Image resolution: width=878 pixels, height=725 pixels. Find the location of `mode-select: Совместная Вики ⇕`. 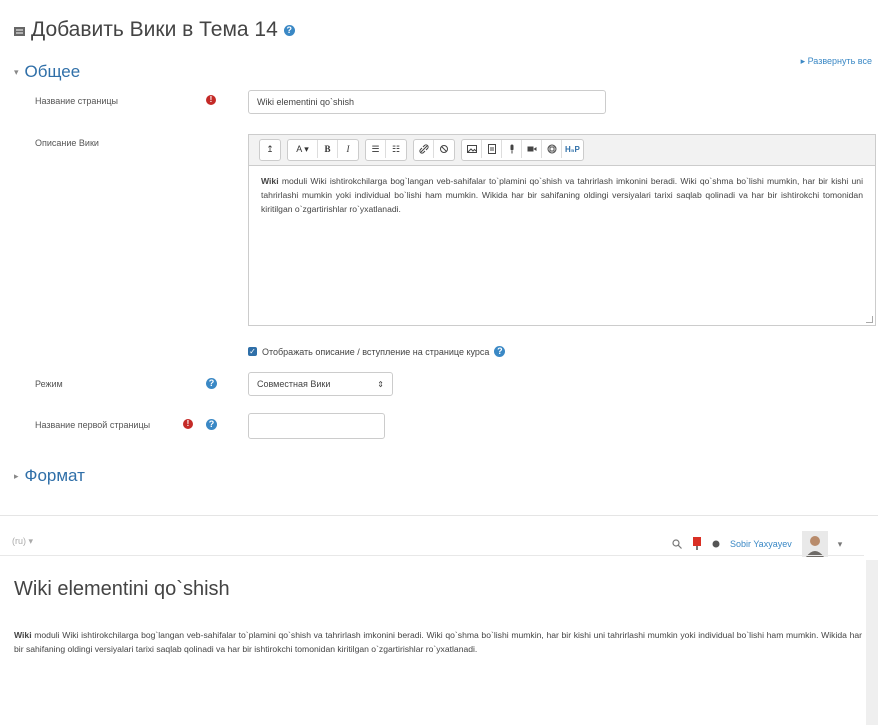

mode-select: Совместная Вики ⇕ is located at coordinates (320, 384).